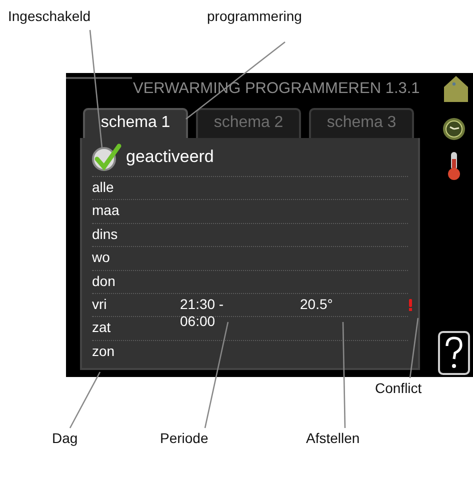 This screenshot has width=473, height=480. What do you see at coordinates (49, 16) in the screenshot?
I see `callout-label: Ingeschakeld` at bounding box center [49, 16].